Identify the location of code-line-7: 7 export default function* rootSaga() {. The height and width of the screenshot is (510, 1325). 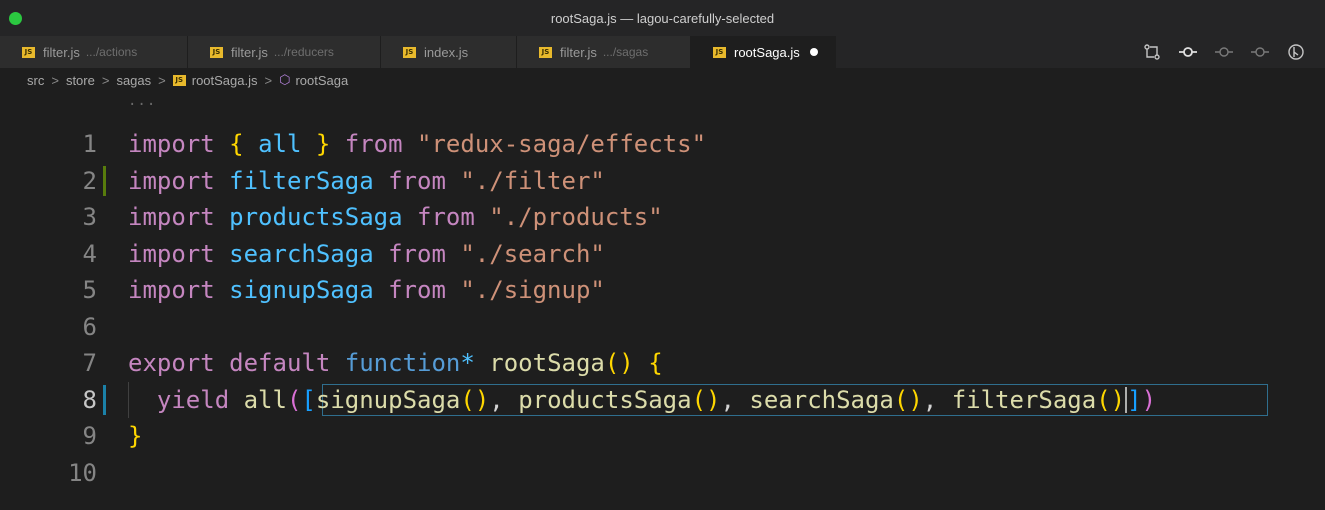
(662, 363).